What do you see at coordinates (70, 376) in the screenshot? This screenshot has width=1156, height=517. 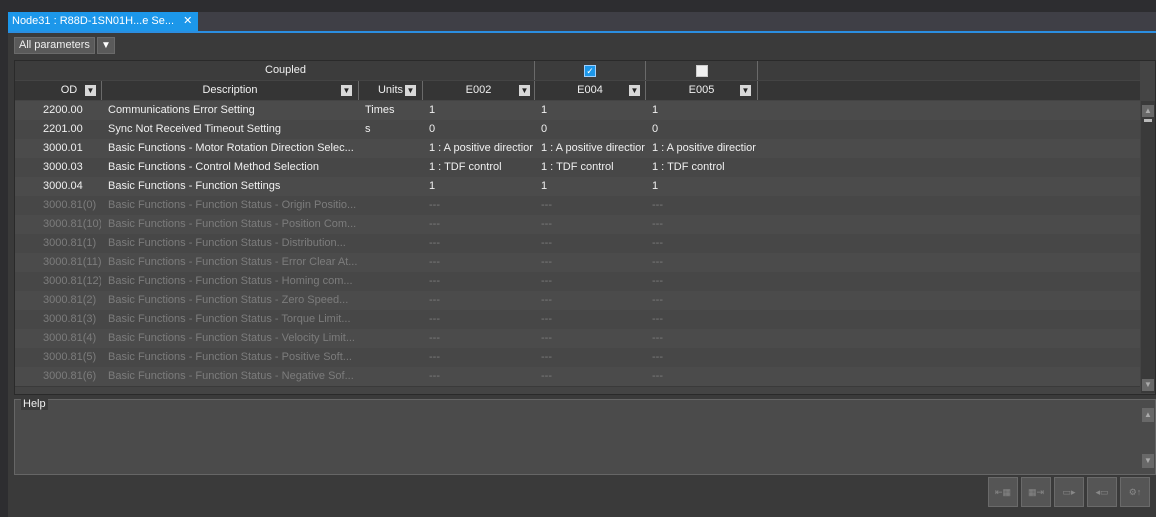 I see `cell-od: 3000.81(6)` at bounding box center [70, 376].